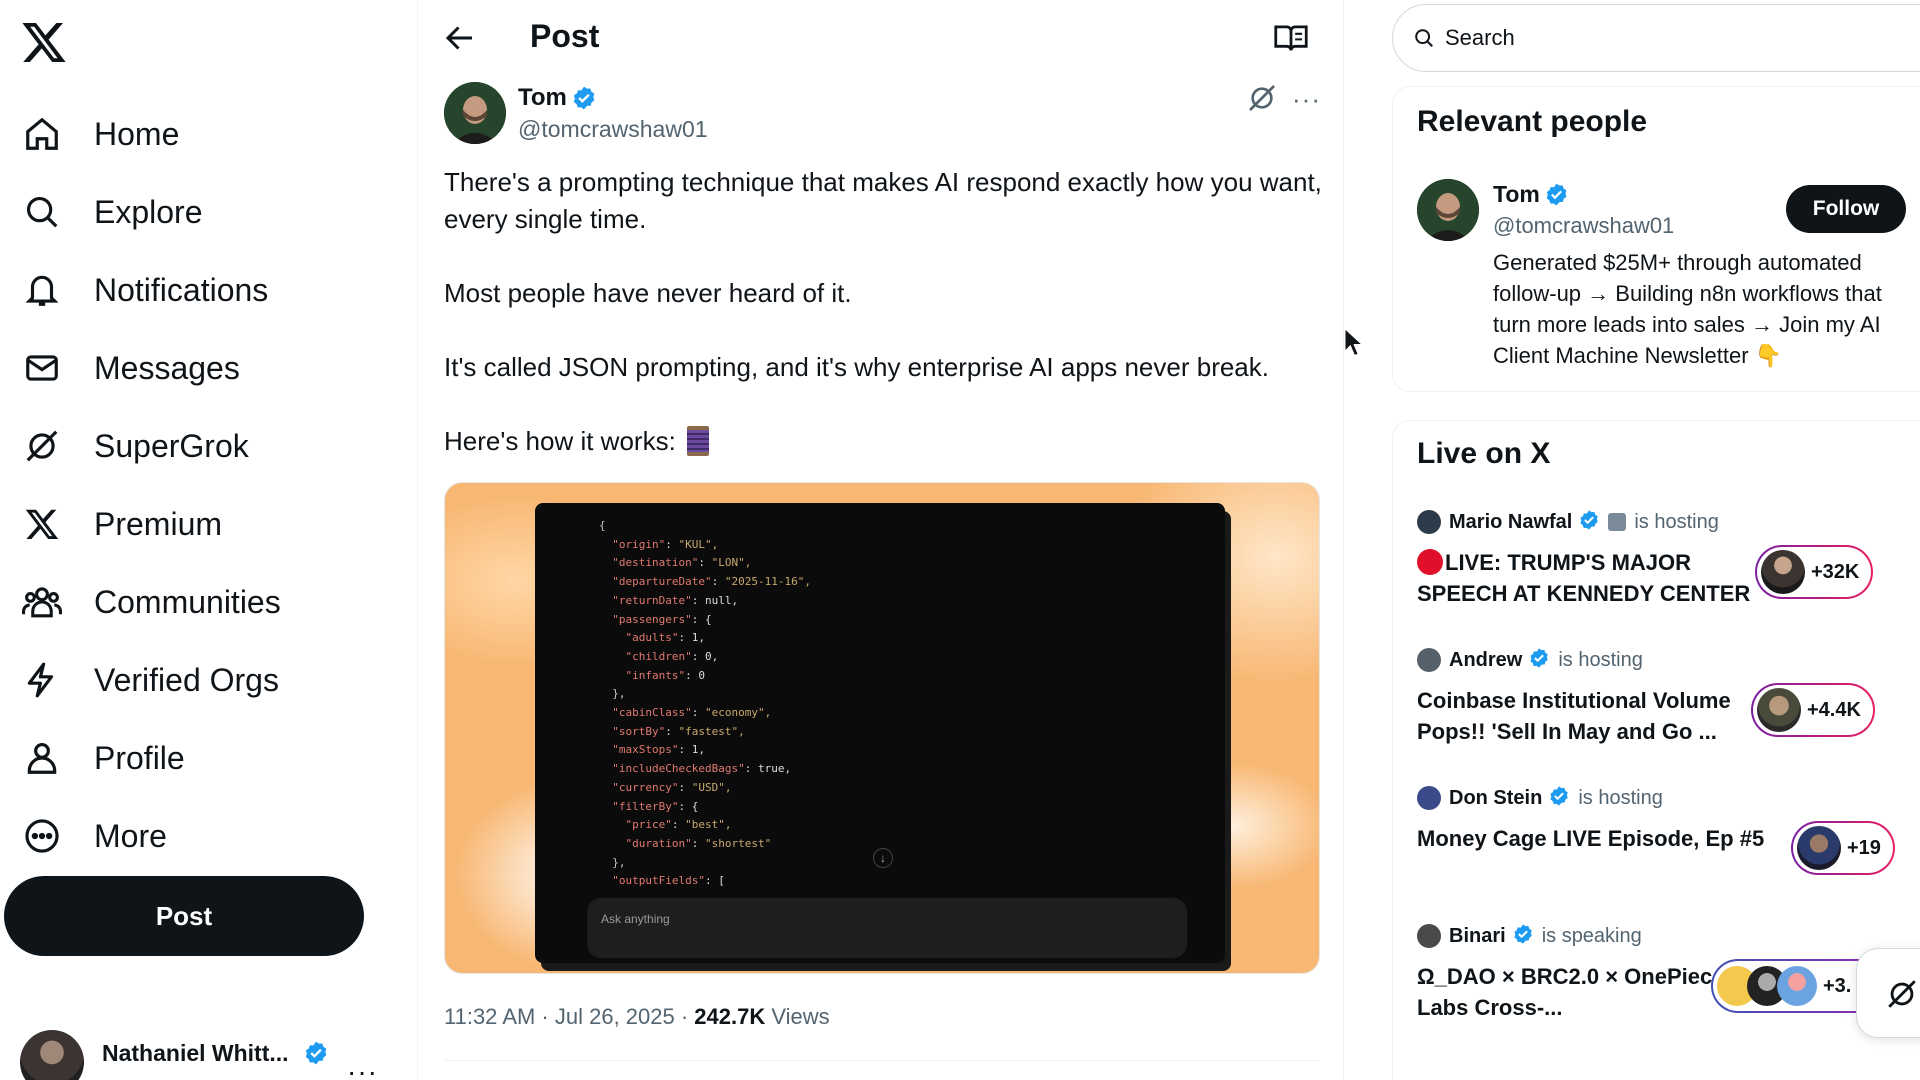  What do you see at coordinates (362, 1068) in the screenshot?
I see `account-more-icon: ···` at bounding box center [362, 1068].